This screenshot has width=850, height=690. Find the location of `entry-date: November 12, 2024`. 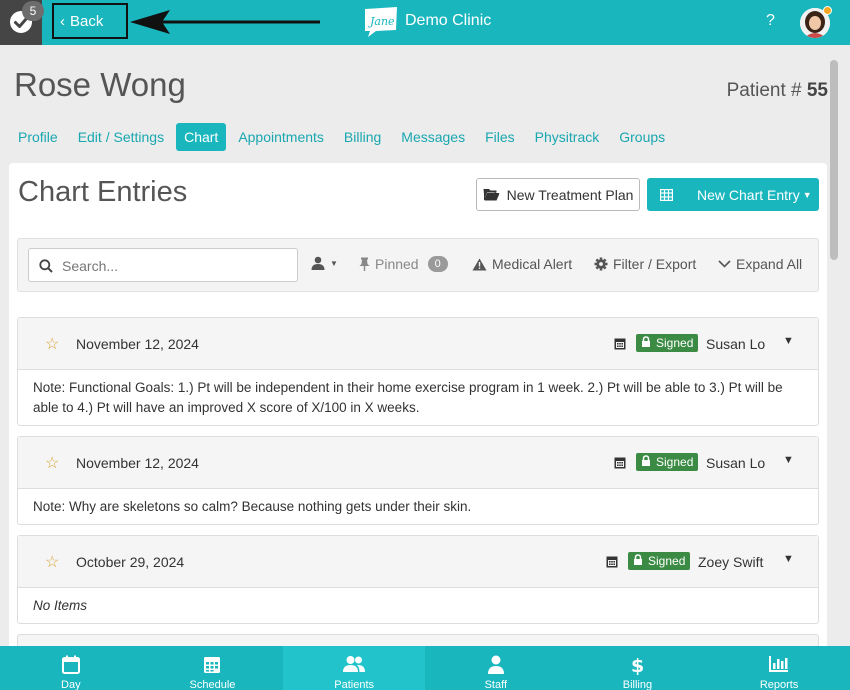

entry-date: November 12, 2024 is located at coordinates (137, 344).